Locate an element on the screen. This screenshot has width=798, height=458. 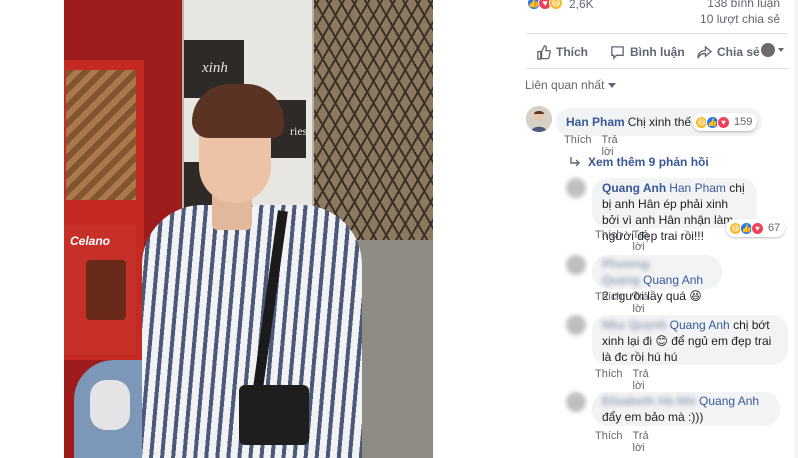
view-more-replies: Xem thêm 9 phản hồi is located at coordinates (638, 162).